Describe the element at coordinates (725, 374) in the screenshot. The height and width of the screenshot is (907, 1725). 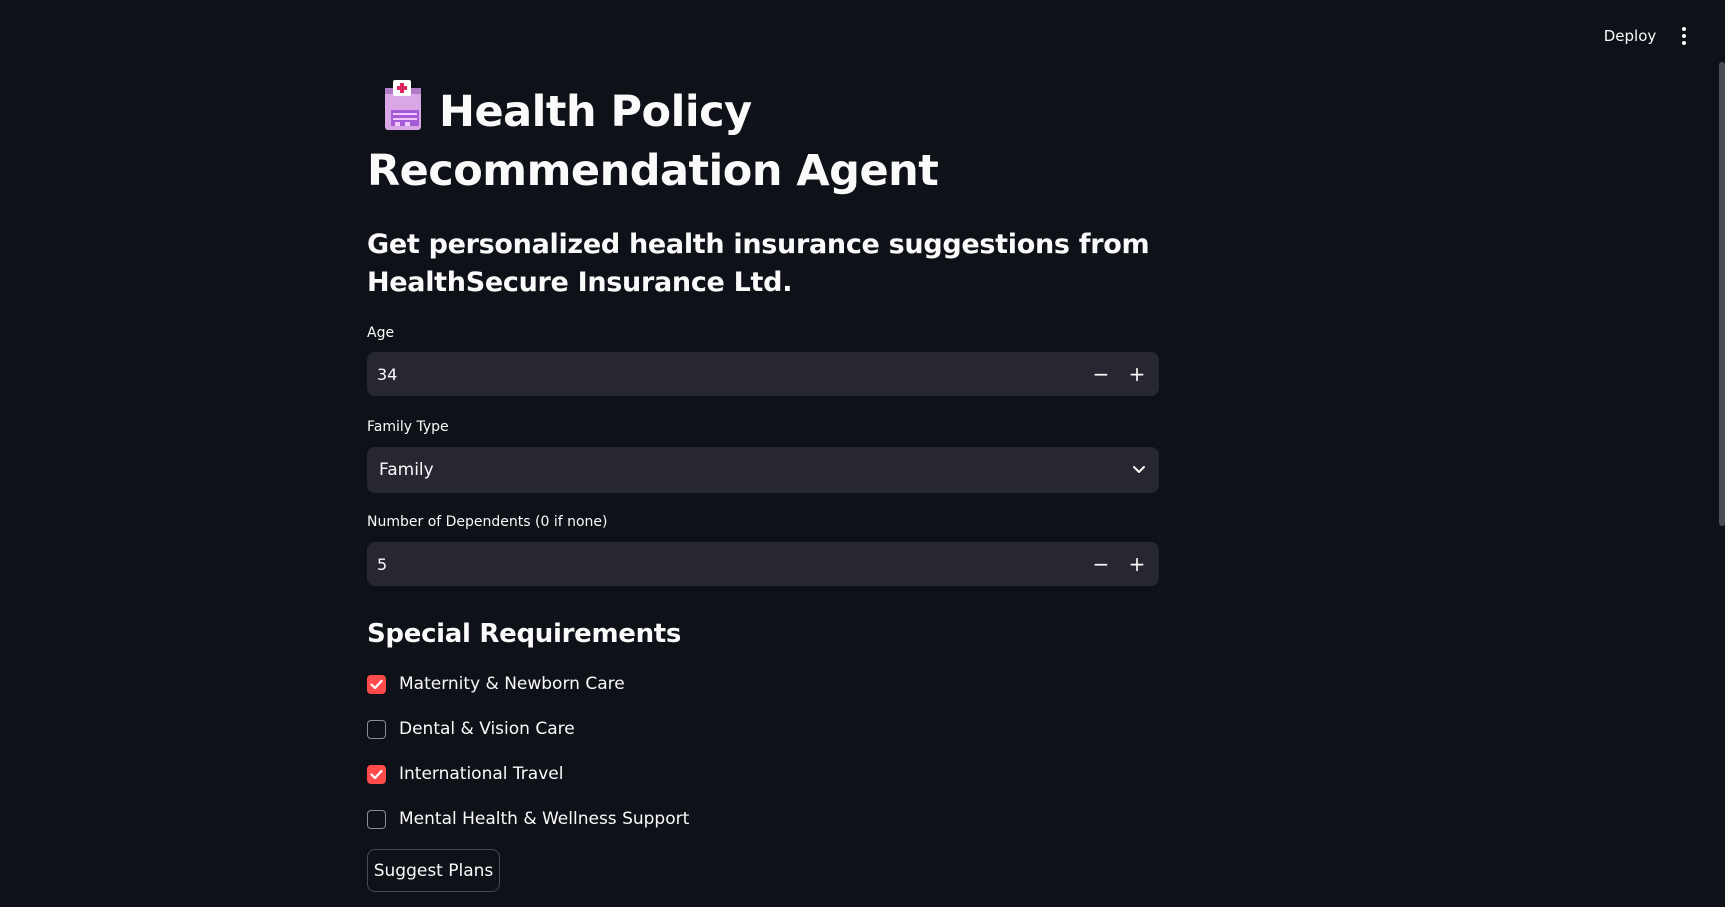
I see `age-field: 34` at that location.